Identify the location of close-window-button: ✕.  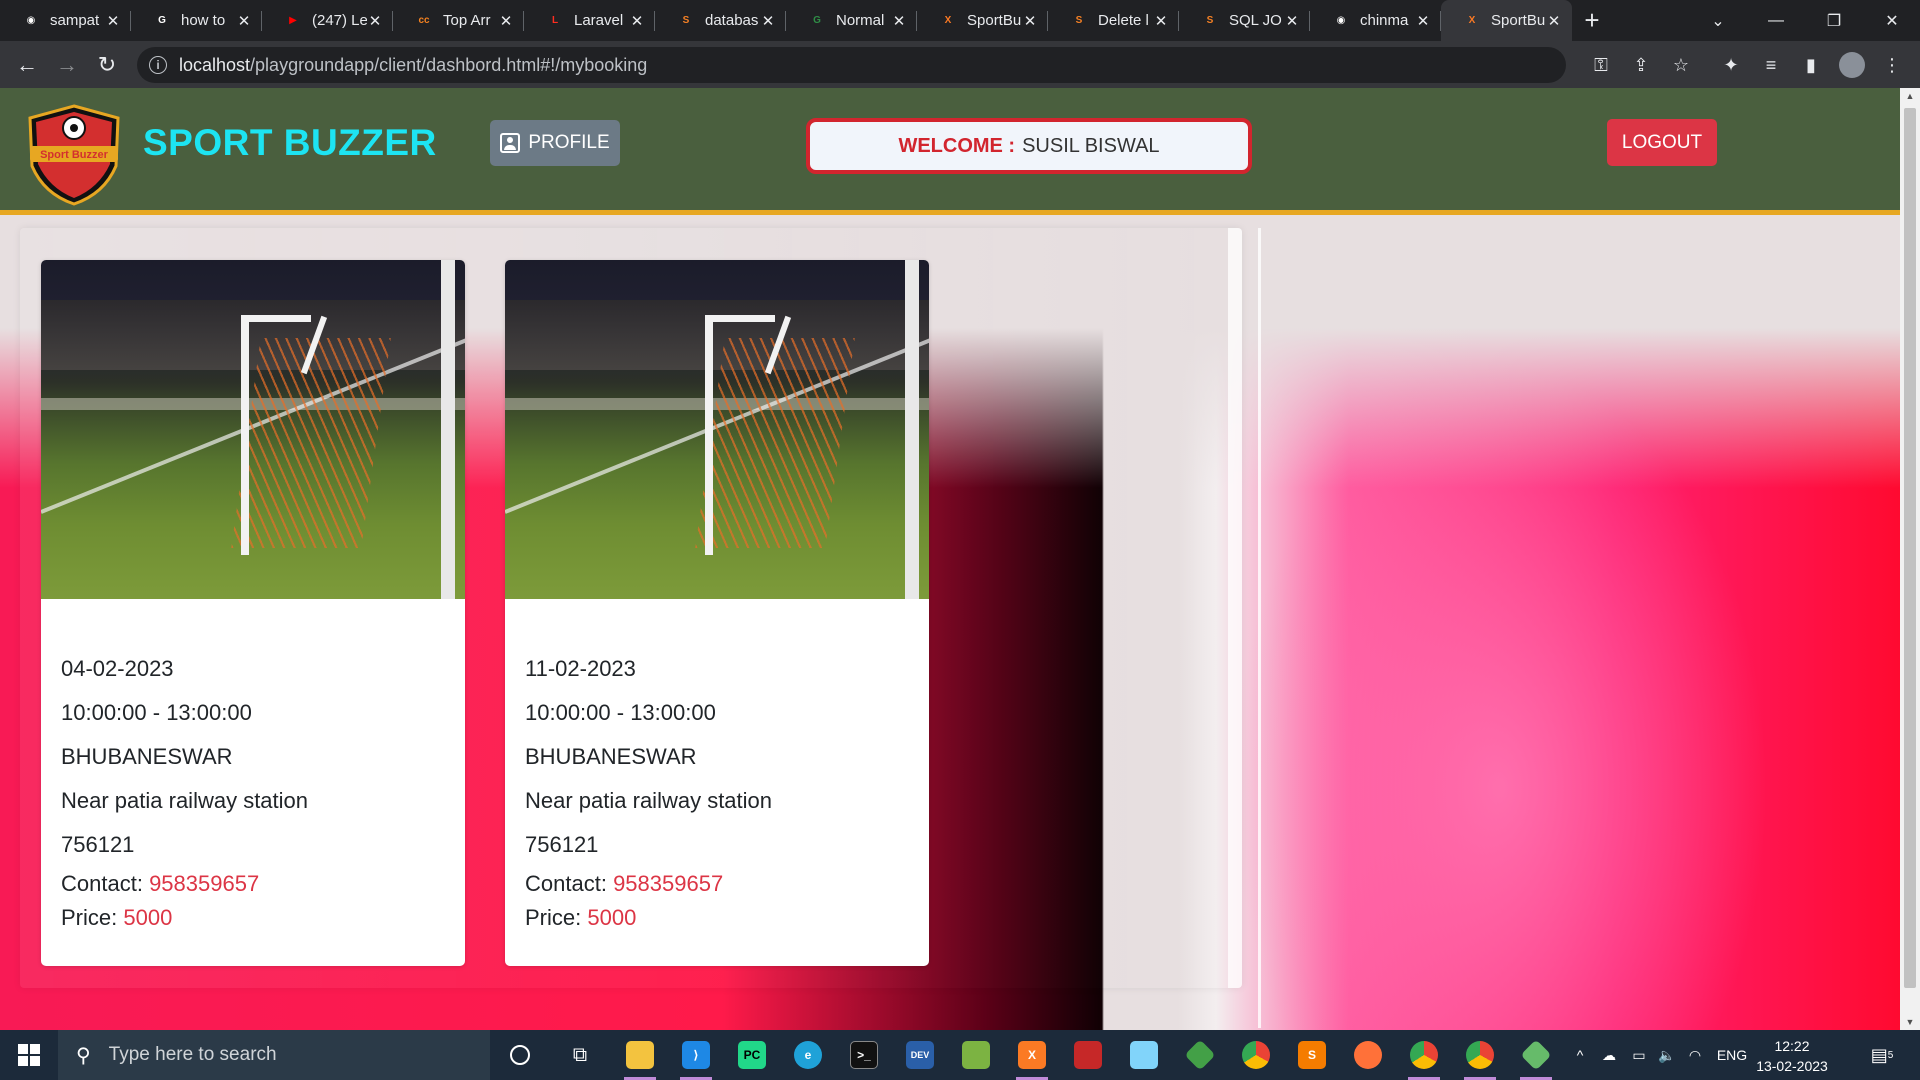
(1892, 20).